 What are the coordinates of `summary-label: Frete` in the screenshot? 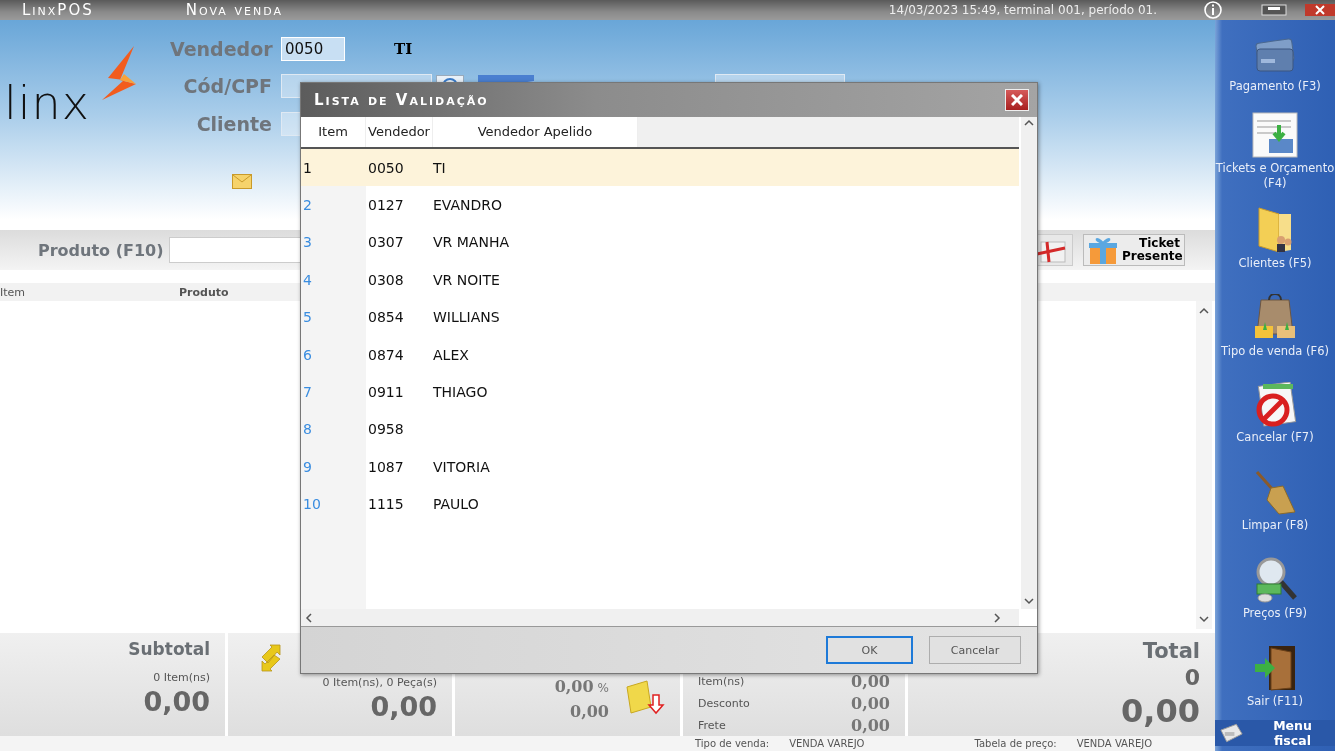 It's located at (712, 725).